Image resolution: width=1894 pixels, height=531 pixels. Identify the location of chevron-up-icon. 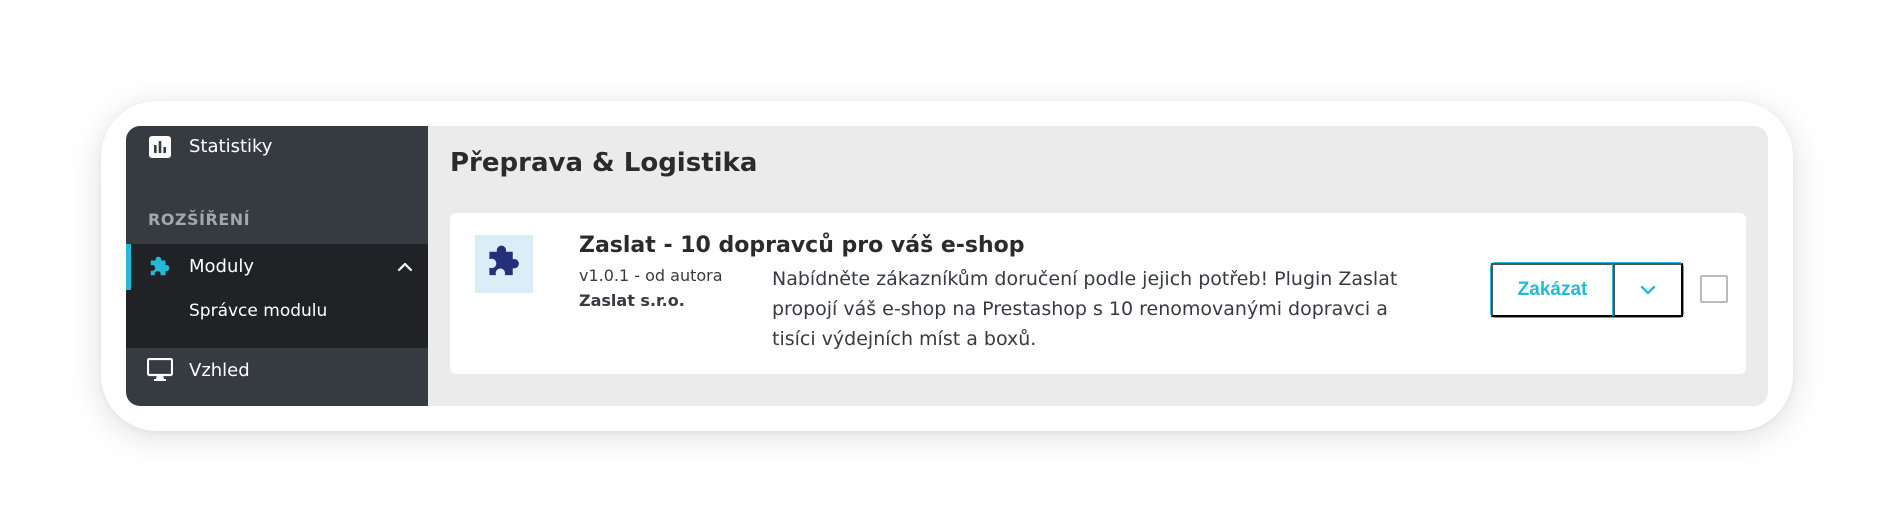
(405, 267).